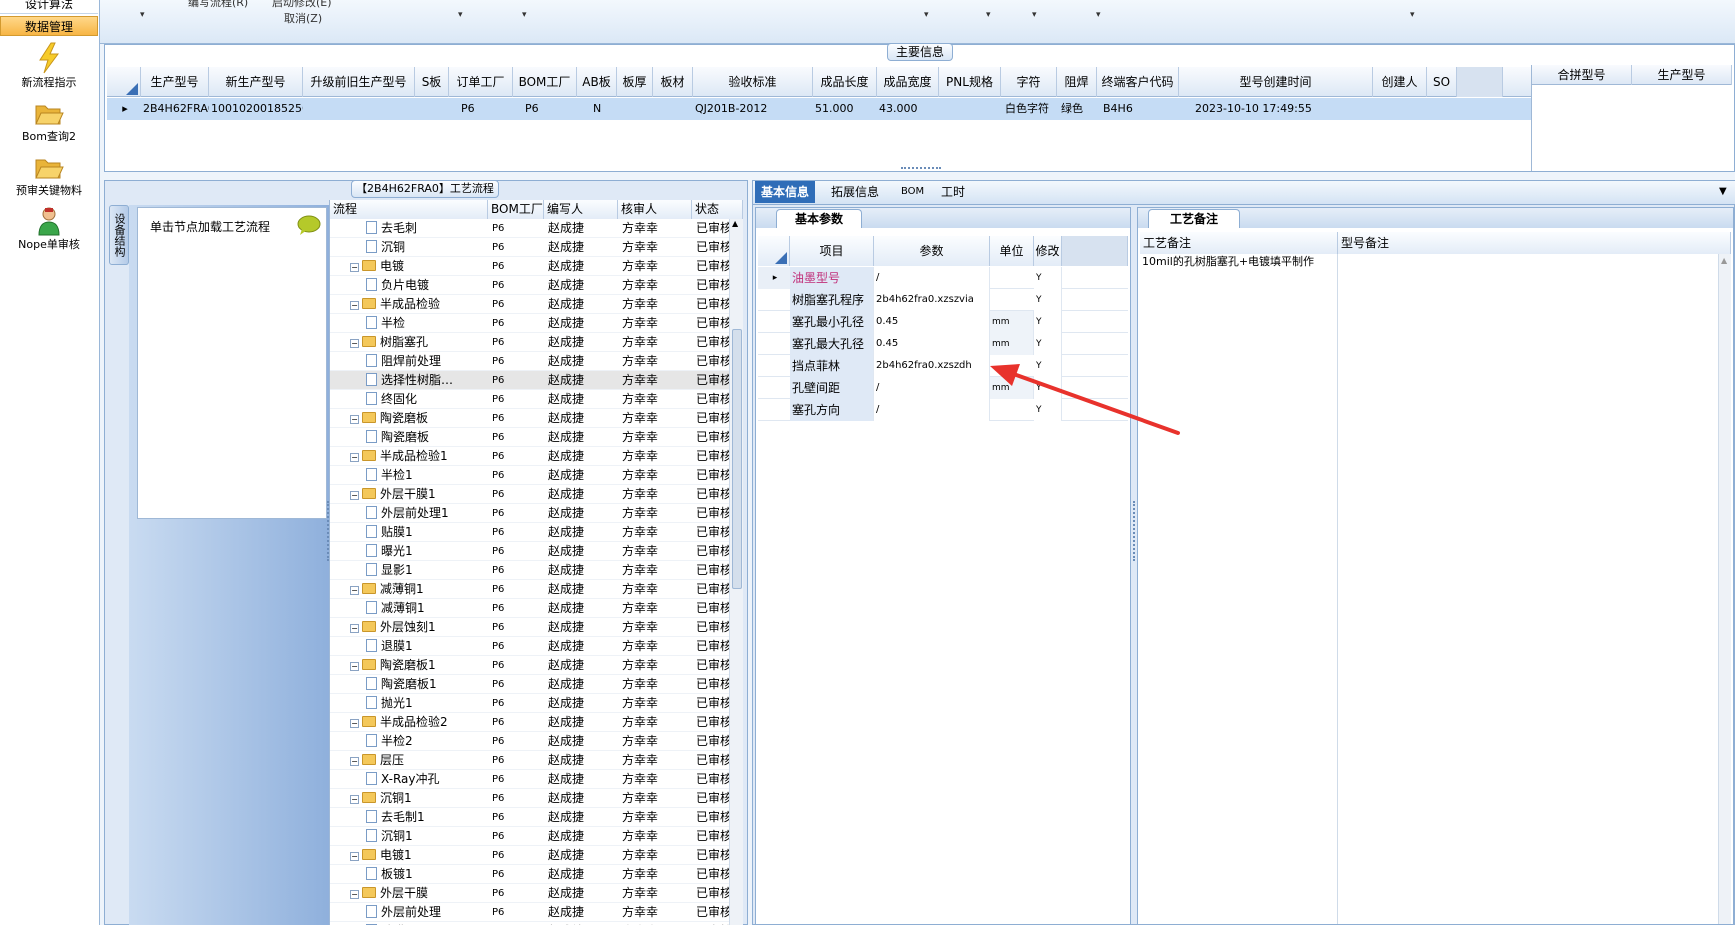 The width and height of the screenshot is (1735, 925). Describe the element at coordinates (529, 475) in the screenshot. I see `tree-row: 半检1 P6 赵成捷 方幸幸 已审核` at that location.